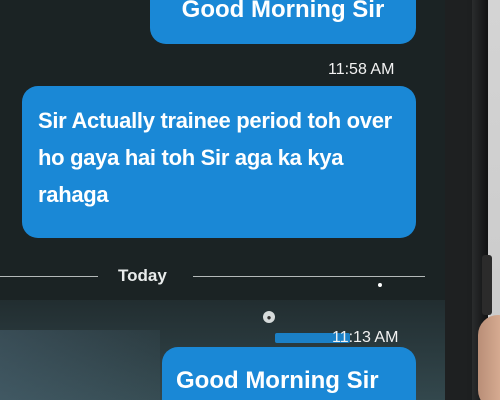  I want to click on date-divider-label: Today, so click(142, 275).